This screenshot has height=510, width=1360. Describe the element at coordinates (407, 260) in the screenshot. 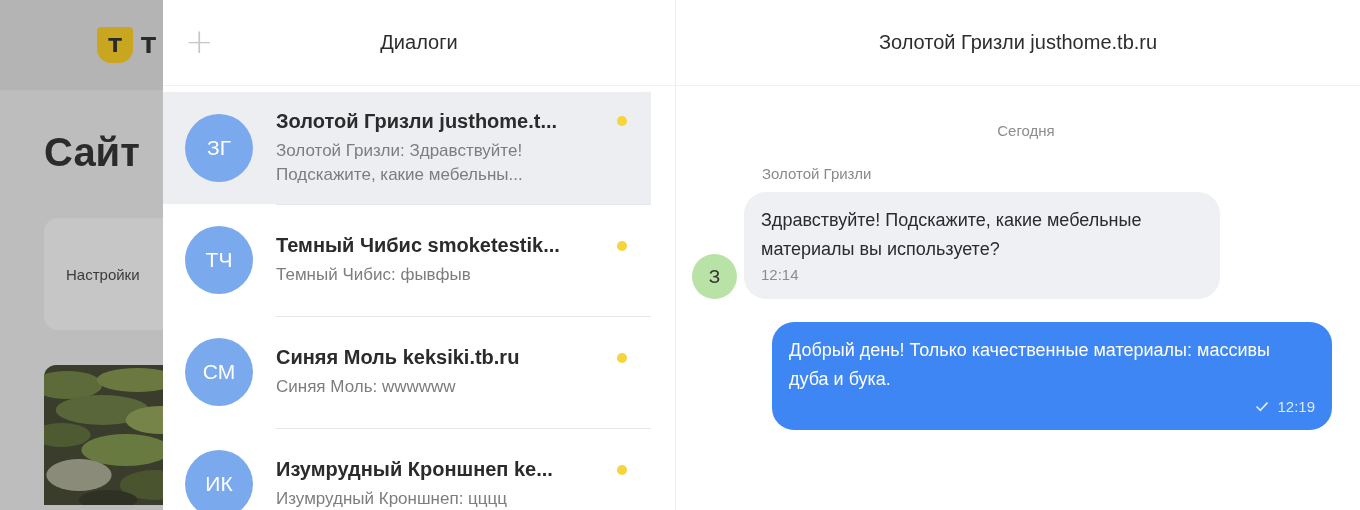

I see `dialog-item: ТЧ Темный Чибис smoketestik... Темный Чибис: фывфыв` at that location.